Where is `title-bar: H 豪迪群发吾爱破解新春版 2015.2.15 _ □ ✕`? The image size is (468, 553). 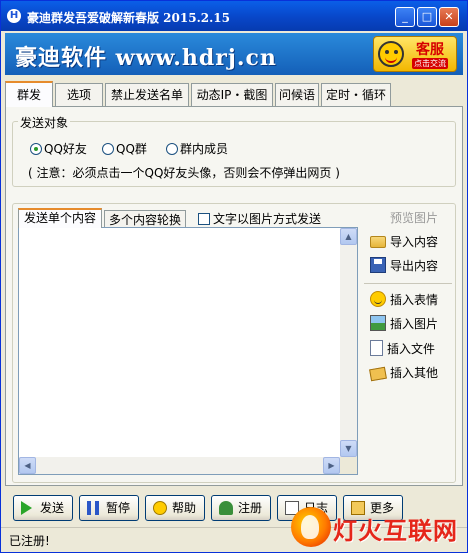 title-bar: H 豪迪群发吾爱破解新春版 2015.2.15 _ □ ✕ is located at coordinates (234, 16).